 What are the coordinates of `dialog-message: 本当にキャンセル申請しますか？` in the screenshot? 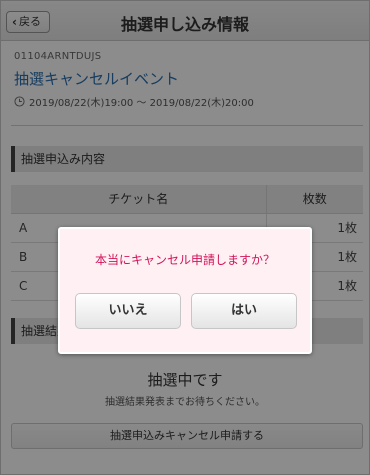 It's located at (184, 260).